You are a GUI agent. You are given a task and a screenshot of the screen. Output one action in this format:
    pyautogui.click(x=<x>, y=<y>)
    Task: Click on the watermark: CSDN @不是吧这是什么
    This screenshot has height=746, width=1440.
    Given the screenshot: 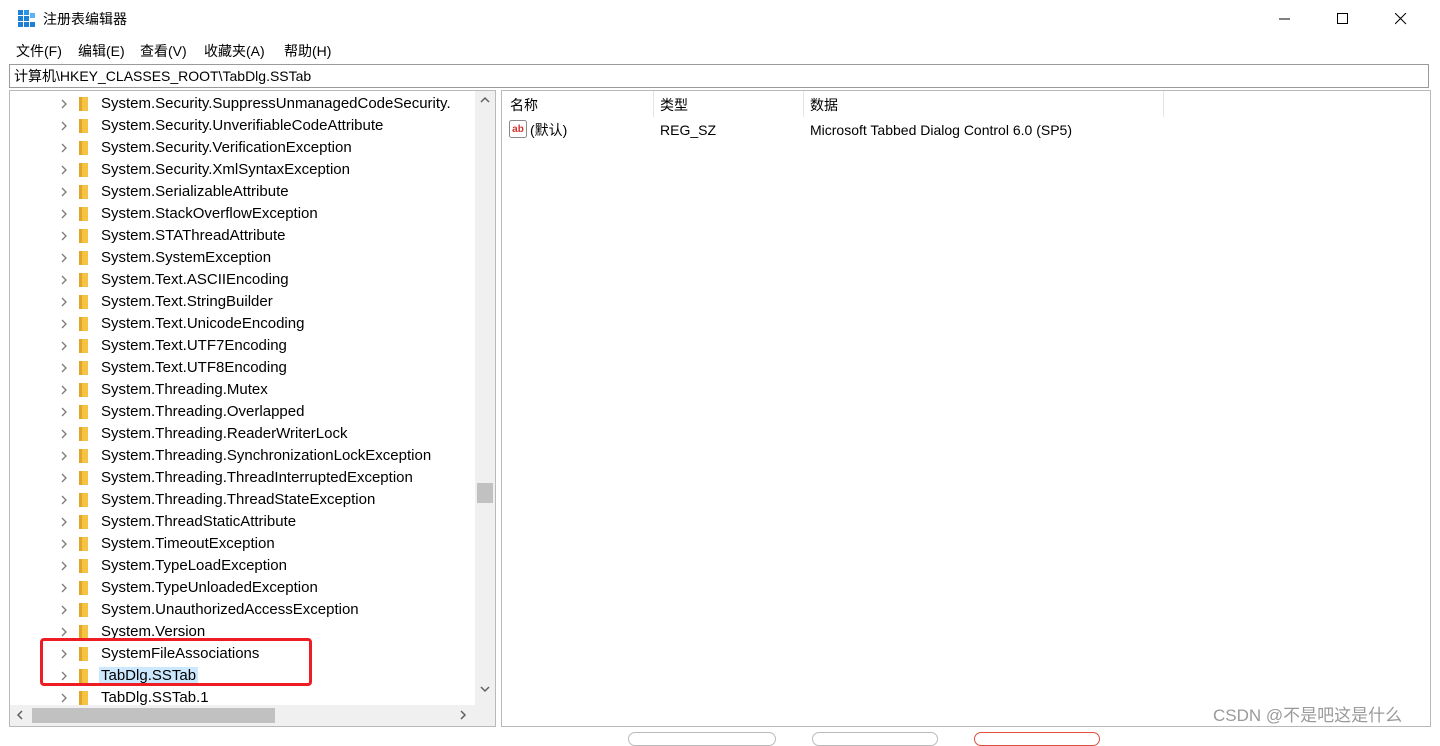 What is the action you would take?
    pyautogui.click(x=1308, y=715)
    